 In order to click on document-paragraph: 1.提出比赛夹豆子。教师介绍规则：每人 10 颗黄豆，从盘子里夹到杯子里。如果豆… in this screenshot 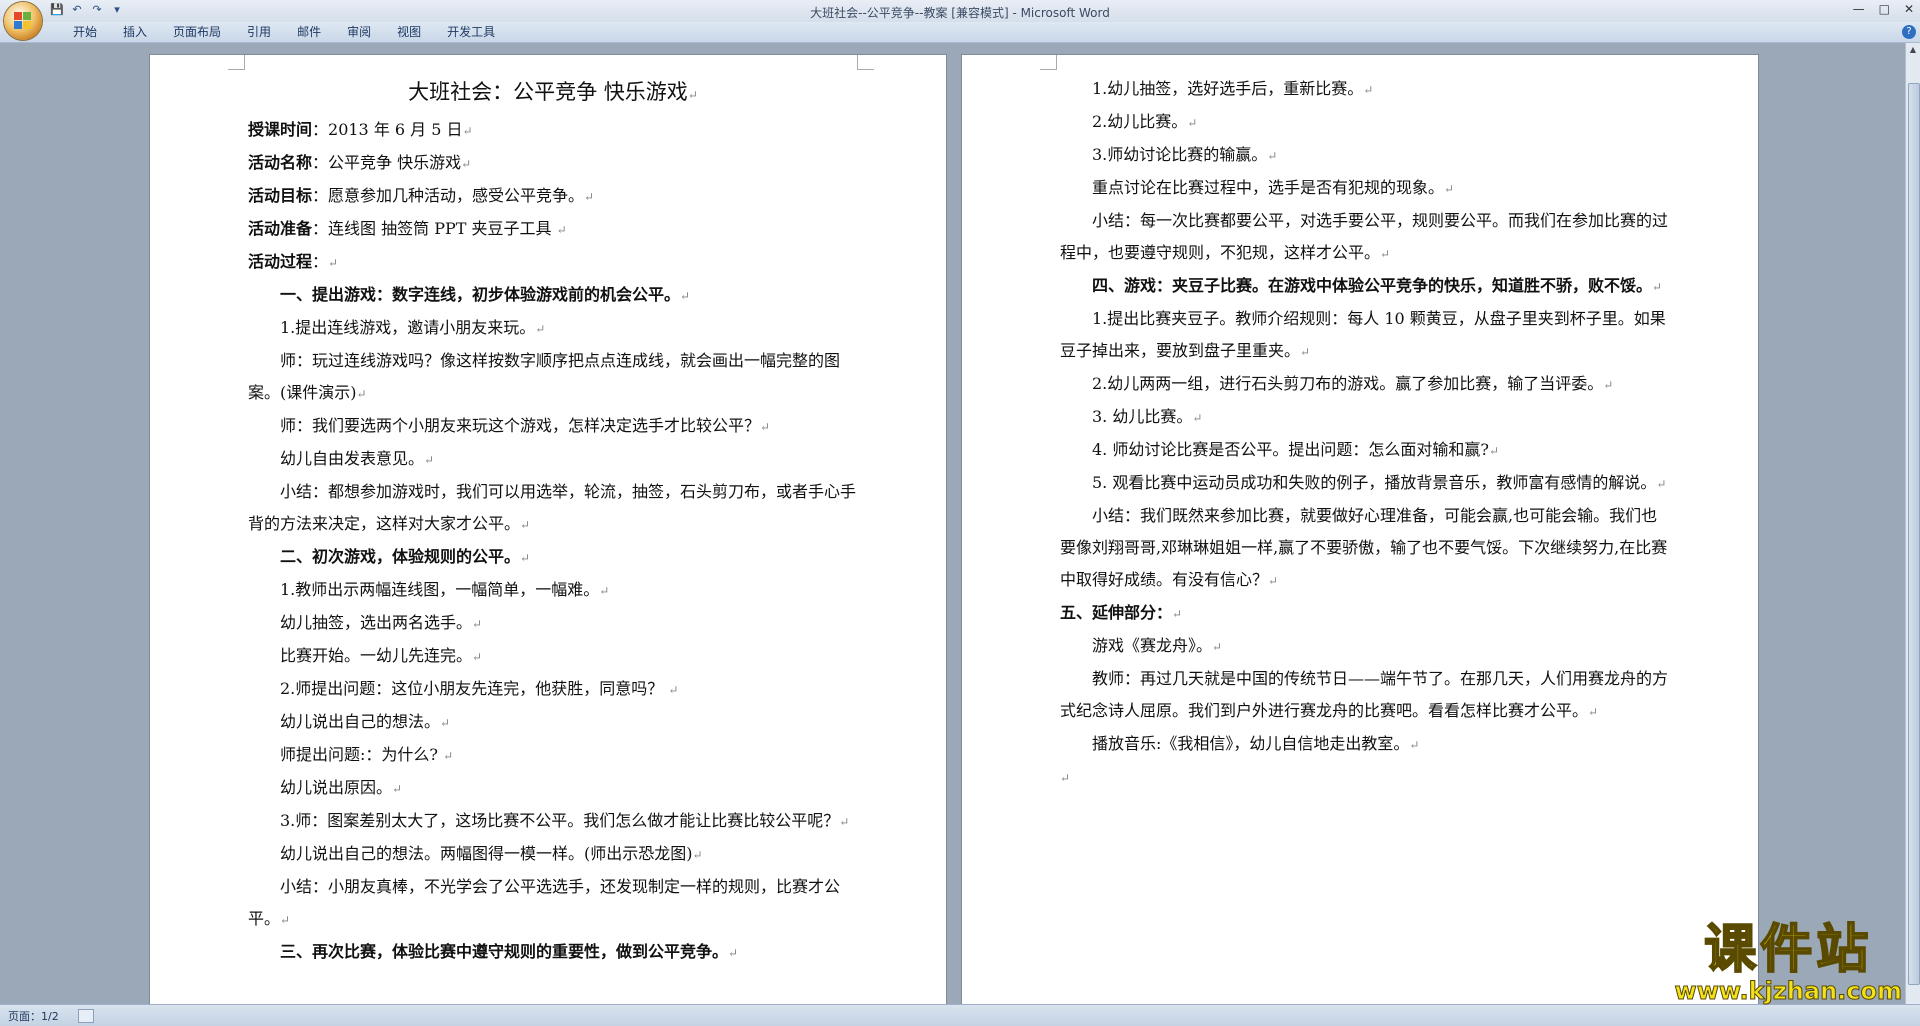, I will do `click(1364, 335)`.